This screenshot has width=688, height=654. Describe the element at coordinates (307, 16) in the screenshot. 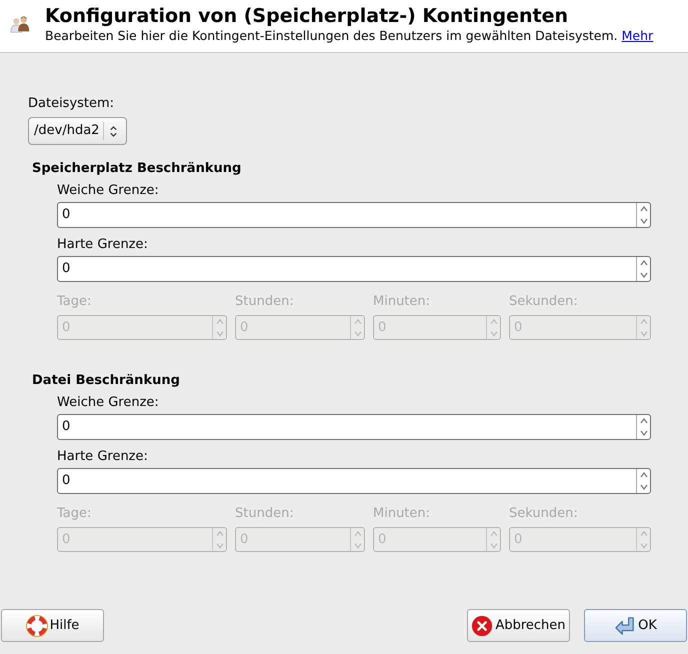

I see `dialog-title: Konfiguration von (Speicherplatz-) Kontingenten` at that location.